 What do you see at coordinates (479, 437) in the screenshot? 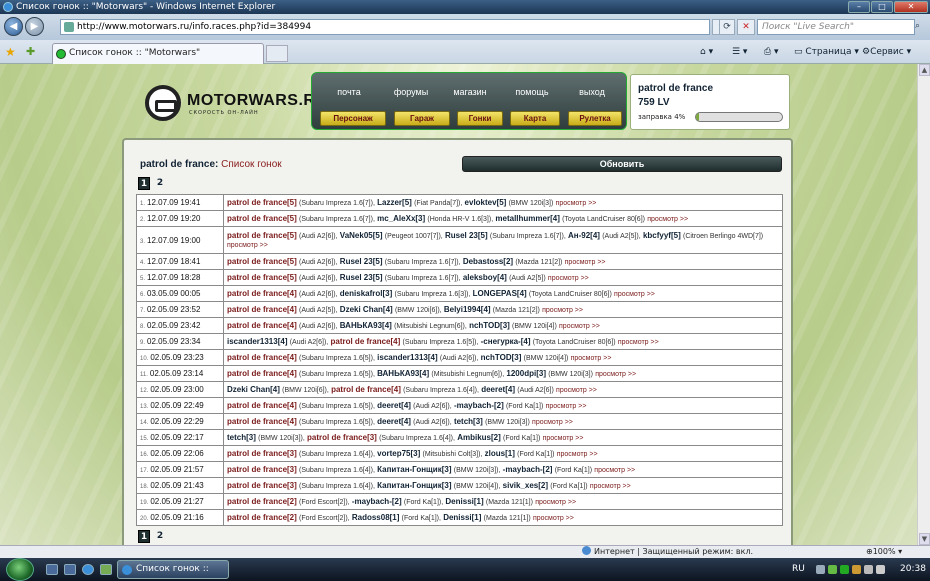
I see `participant-link: Ambikus[2]` at bounding box center [479, 437].